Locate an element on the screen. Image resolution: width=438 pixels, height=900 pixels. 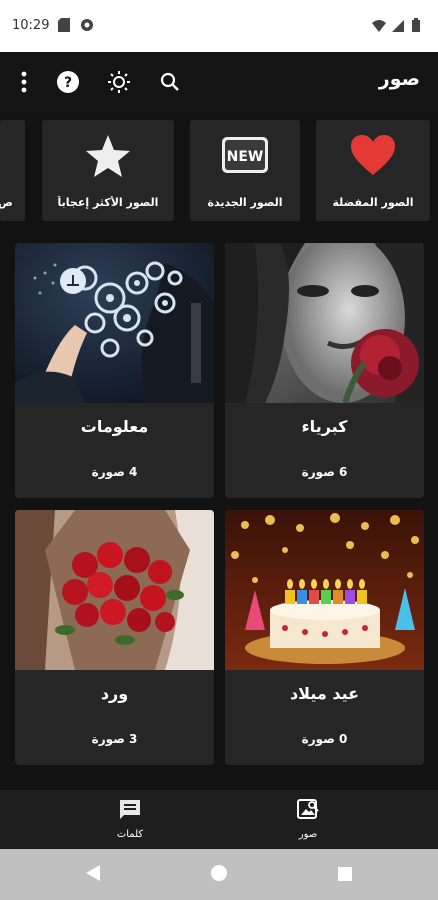
album-title: ورد is located at coordinates (114, 693).